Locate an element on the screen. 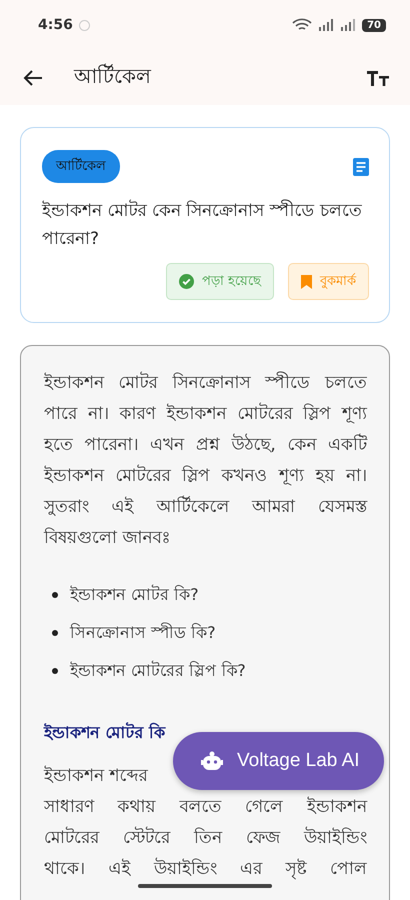 The image size is (410, 900). section-heading: ইন্ডাকশন মোটর কি is located at coordinates (105, 732).